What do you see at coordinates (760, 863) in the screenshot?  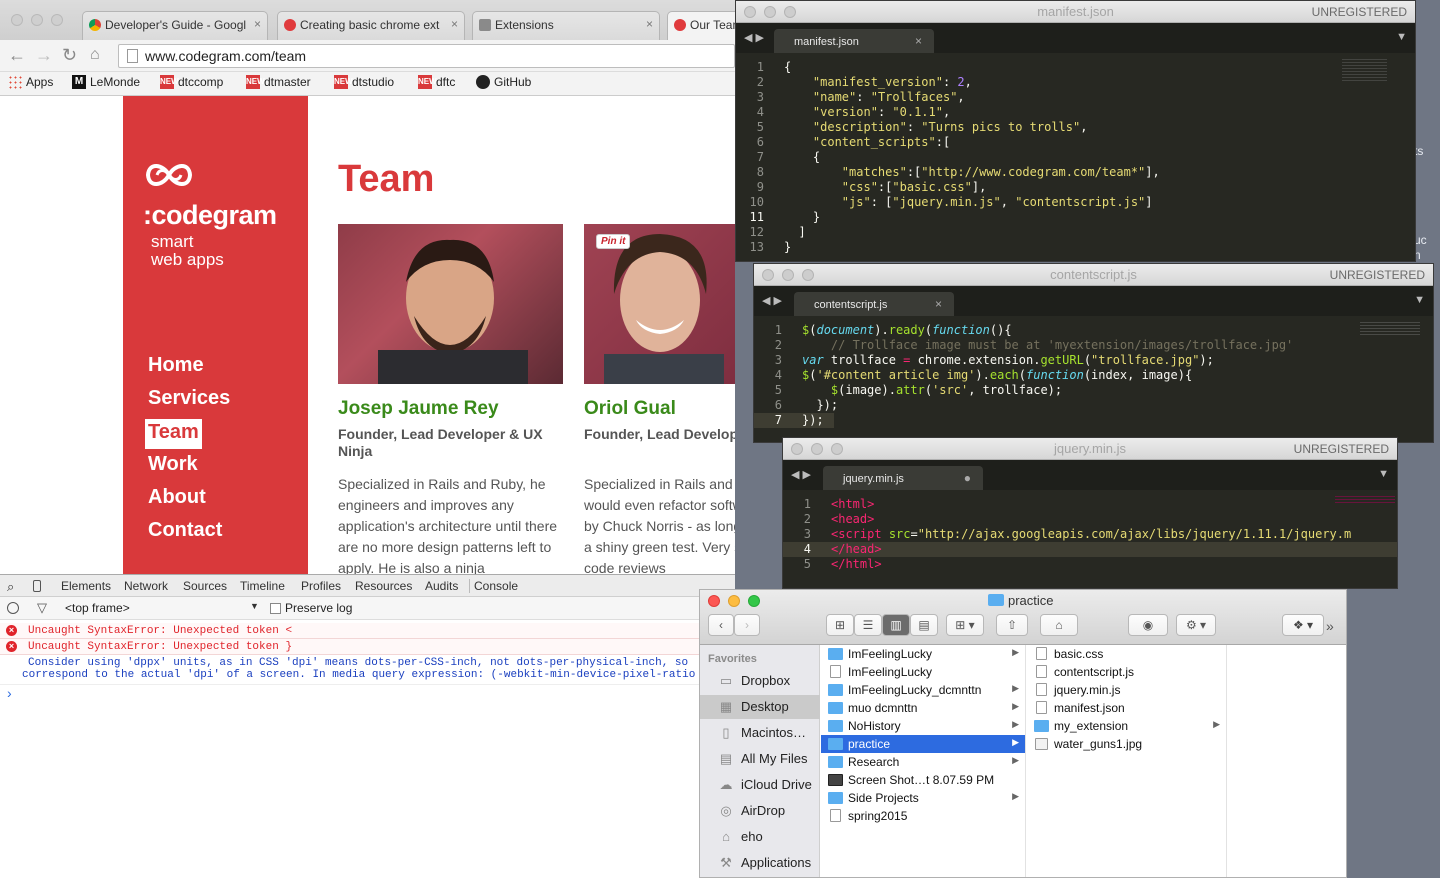 I see `sidebar-item-applications: ⚒ Applications` at bounding box center [760, 863].